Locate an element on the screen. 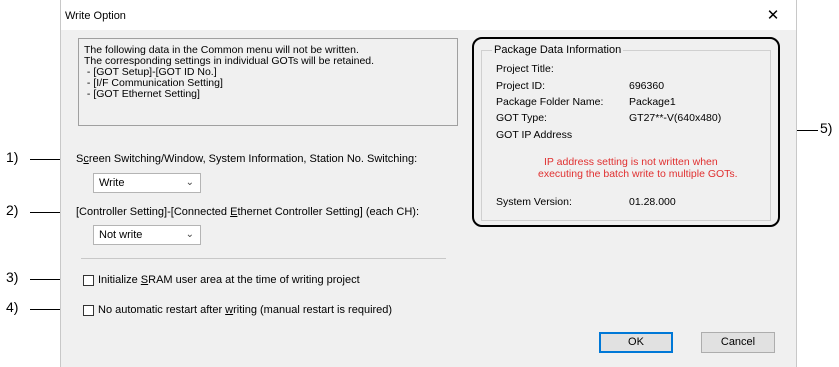 This screenshot has height=367, width=839. system-version-value: 01.28.000 is located at coordinates (652, 202).